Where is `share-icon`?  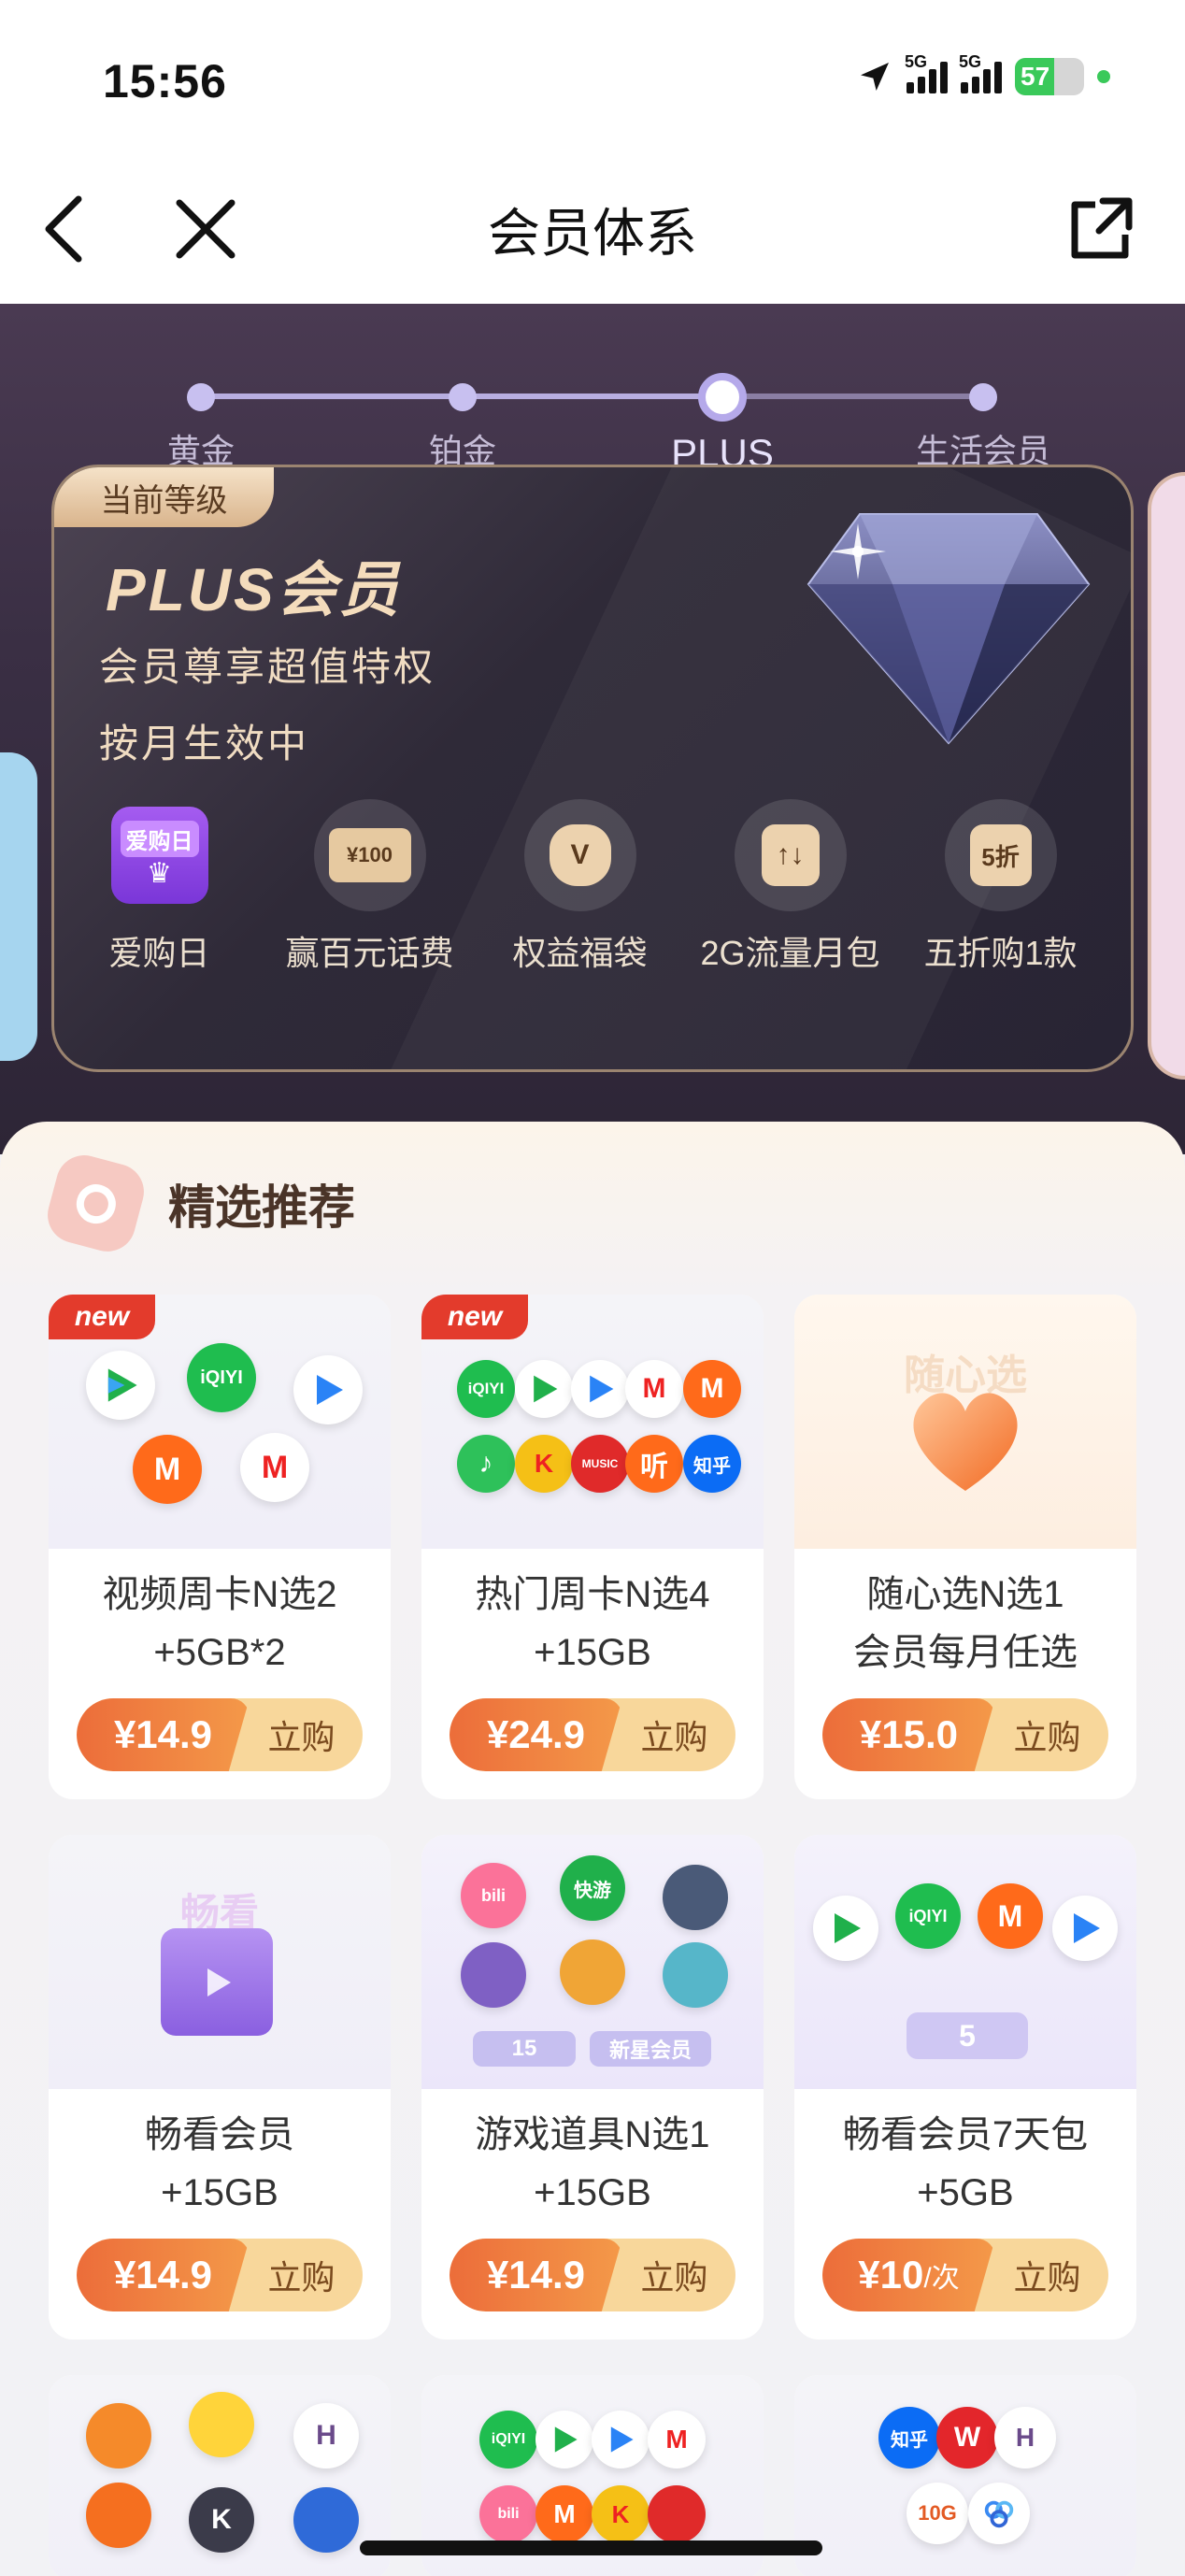
share-icon is located at coordinates (1102, 228).